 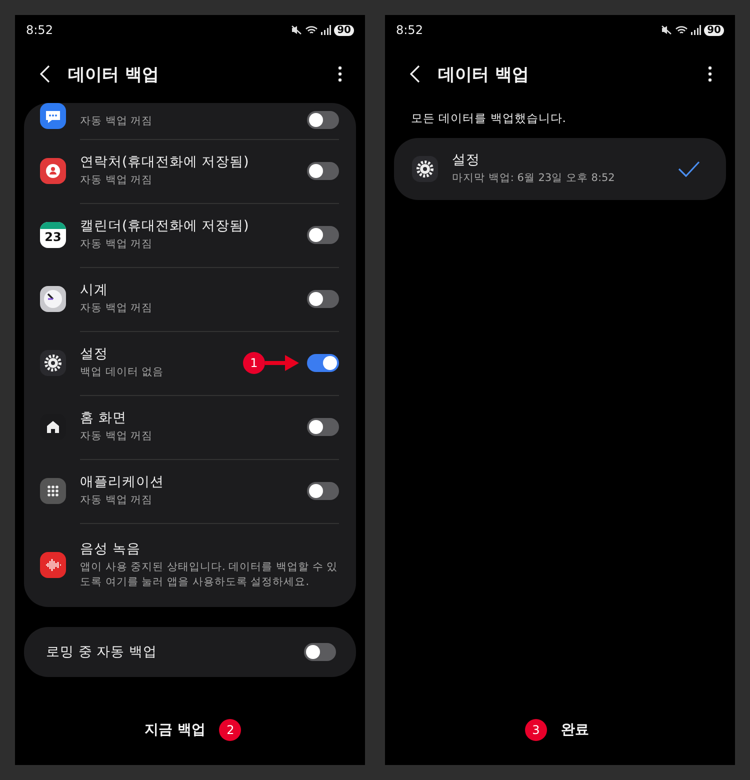 What do you see at coordinates (53, 235) in the screenshot?
I see `calendar-icon: 23` at bounding box center [53, 235].